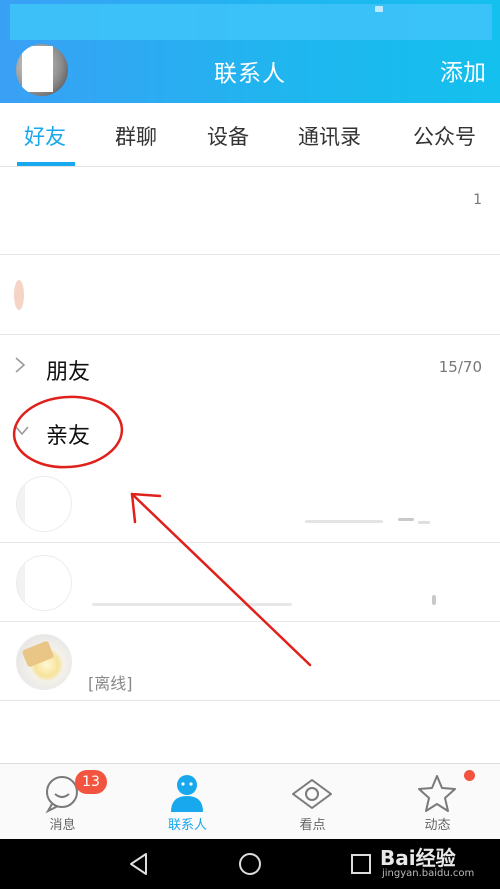 This screenshot has width=500, height=889. I want to click on active-tab-indicator, so click(46, 164).